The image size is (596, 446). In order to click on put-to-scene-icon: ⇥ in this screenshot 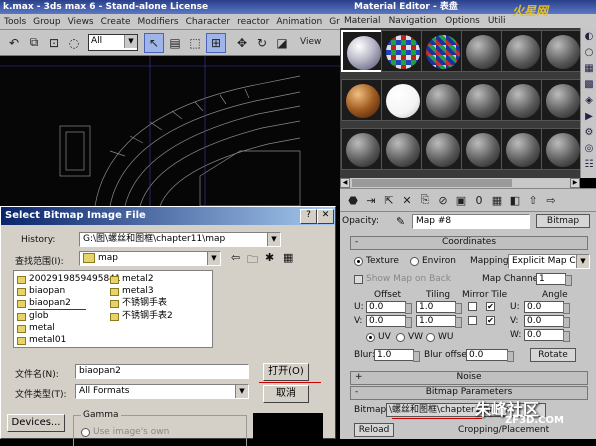, I will do `click(371, 200)`.